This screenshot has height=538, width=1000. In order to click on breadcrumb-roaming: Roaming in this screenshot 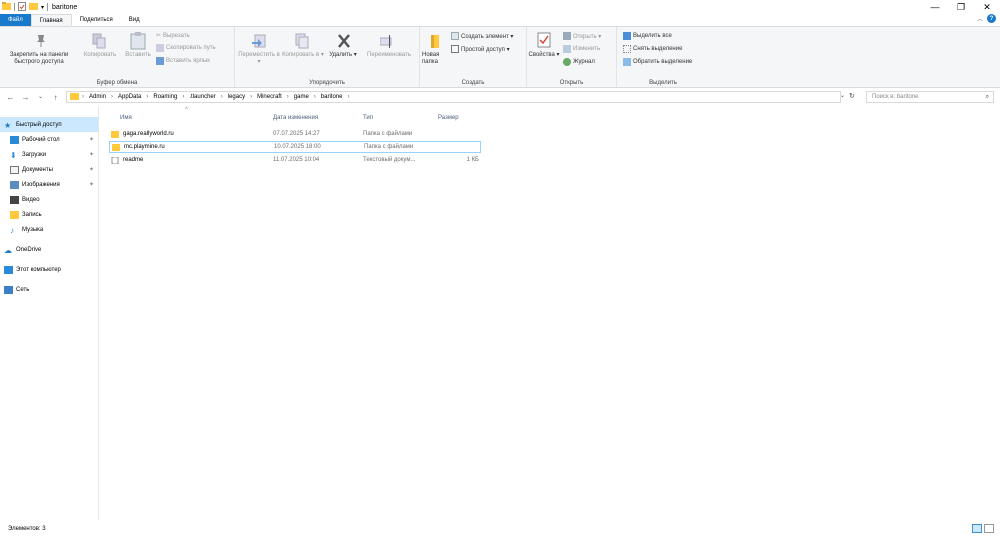, I will do `click(165, 97)`.